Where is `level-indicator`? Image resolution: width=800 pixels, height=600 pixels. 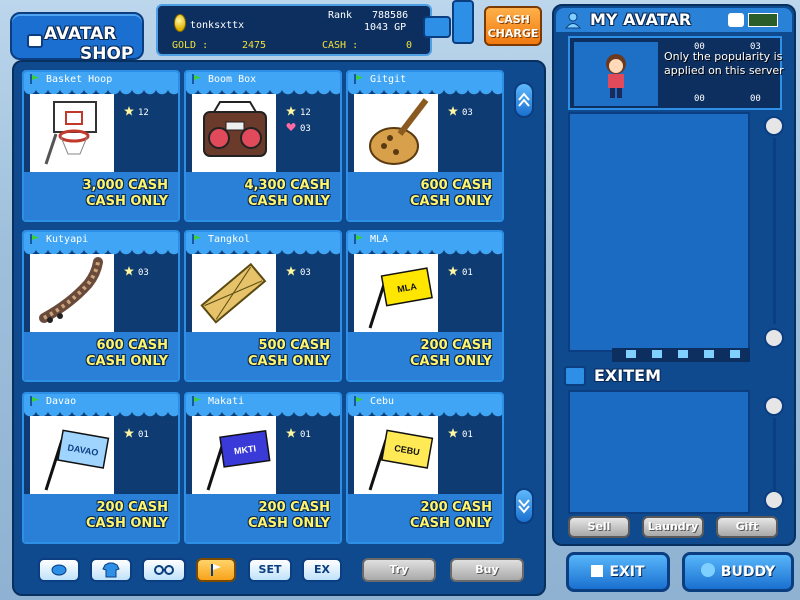 level-indicator is located at coordinates (763, 20).